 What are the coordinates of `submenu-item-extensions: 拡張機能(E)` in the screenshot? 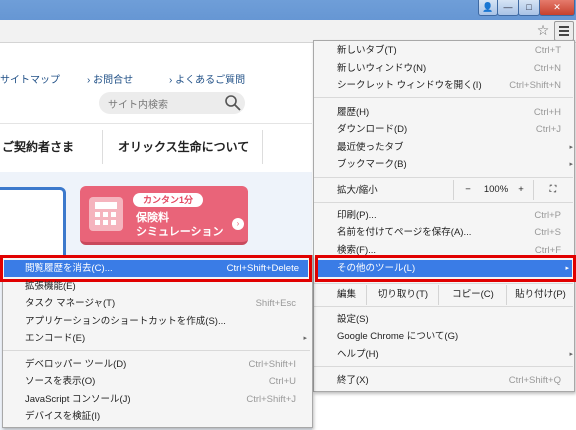 It's located at (160, 286).